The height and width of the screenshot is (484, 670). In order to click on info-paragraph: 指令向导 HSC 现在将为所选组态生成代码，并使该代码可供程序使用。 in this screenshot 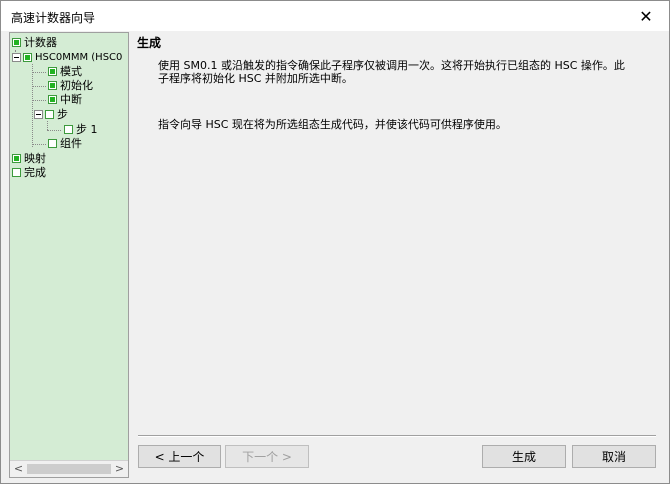, I will do `click(332, 124)`.